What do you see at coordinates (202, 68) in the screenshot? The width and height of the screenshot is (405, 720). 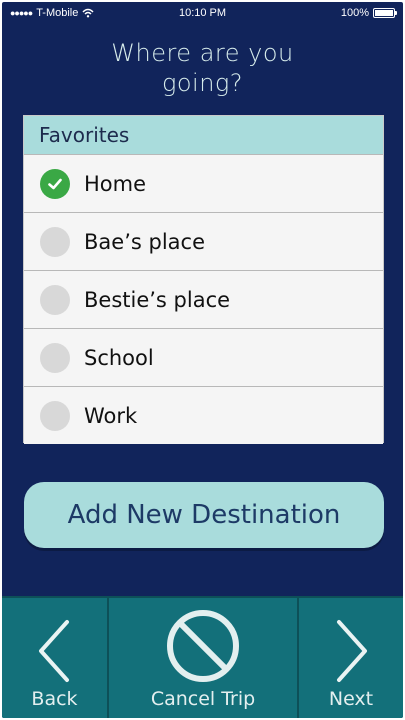 I see `page-title: Where are you going?` at bounding box center [202, 68].